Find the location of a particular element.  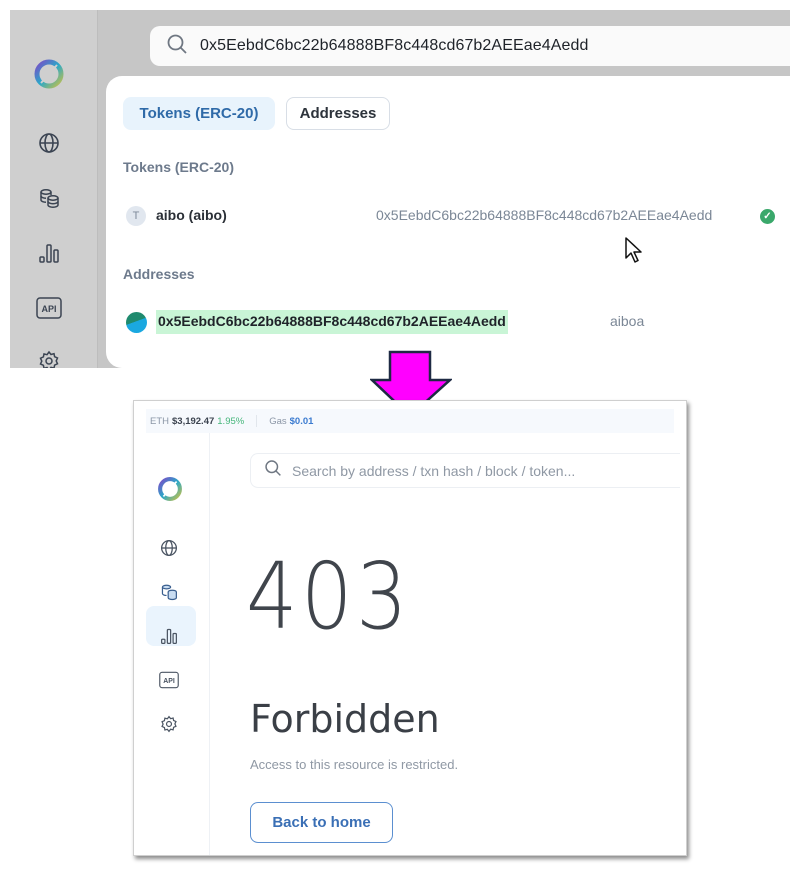

error-code: 403 is located at coordinates (329, 596).